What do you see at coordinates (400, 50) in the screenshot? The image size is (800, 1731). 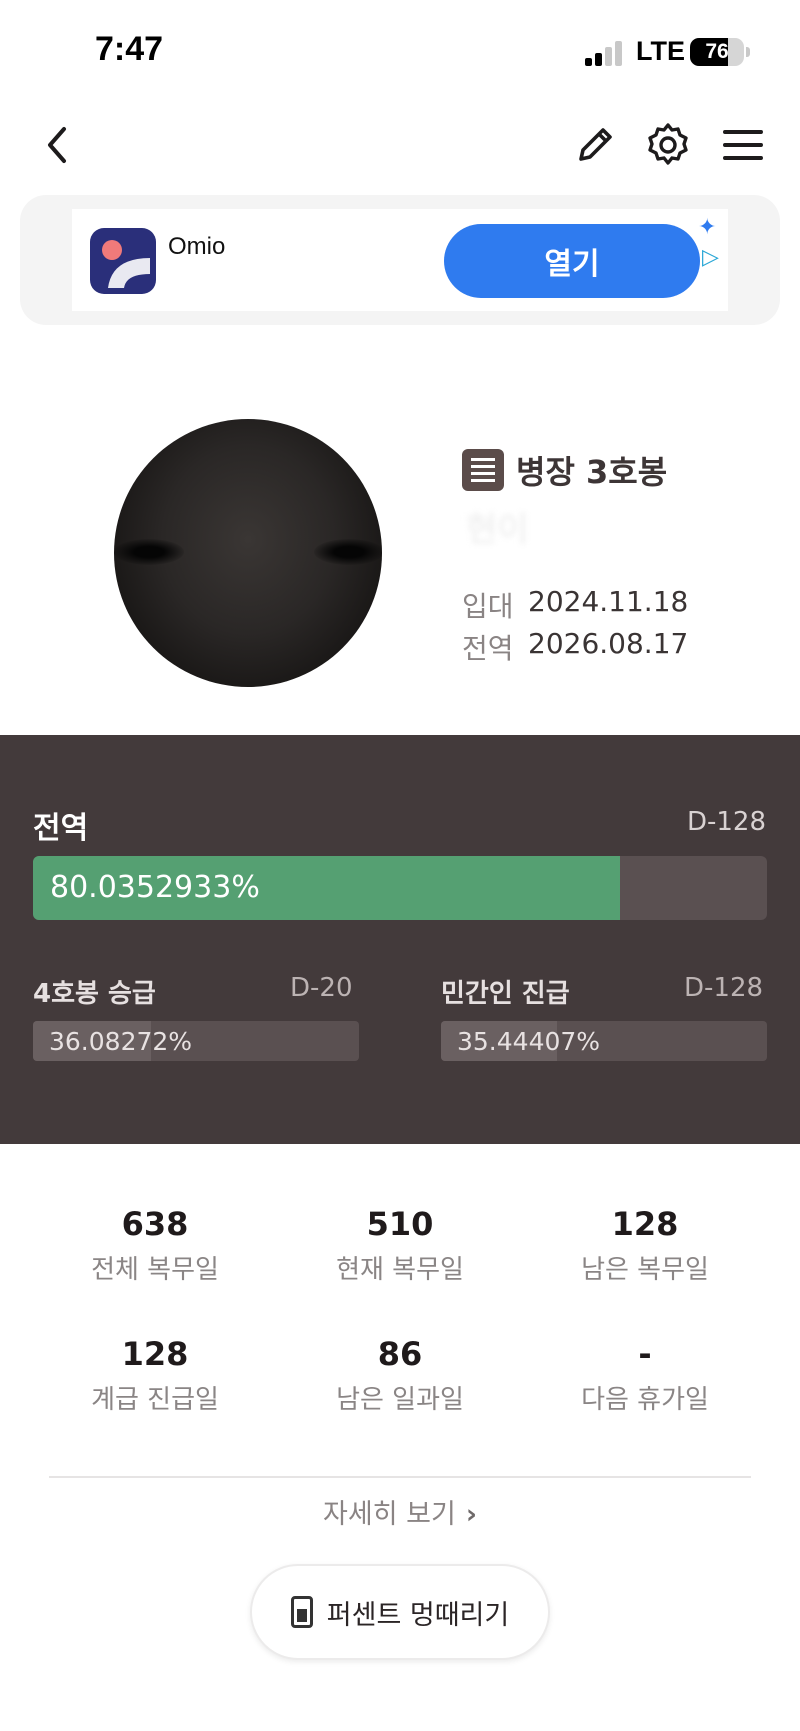 I see `status-bar: 7:47 LTE 76` at bounding box center [400, 50].